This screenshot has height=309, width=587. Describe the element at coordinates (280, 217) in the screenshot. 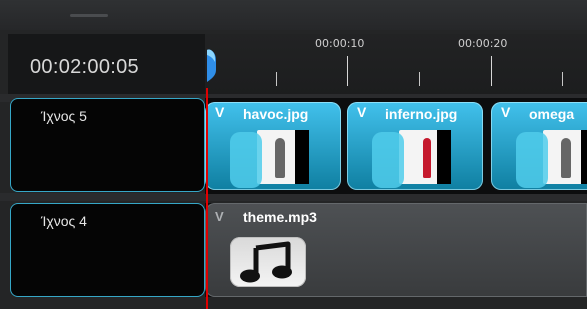

I see `clip-name: theme.mp3` at that location.